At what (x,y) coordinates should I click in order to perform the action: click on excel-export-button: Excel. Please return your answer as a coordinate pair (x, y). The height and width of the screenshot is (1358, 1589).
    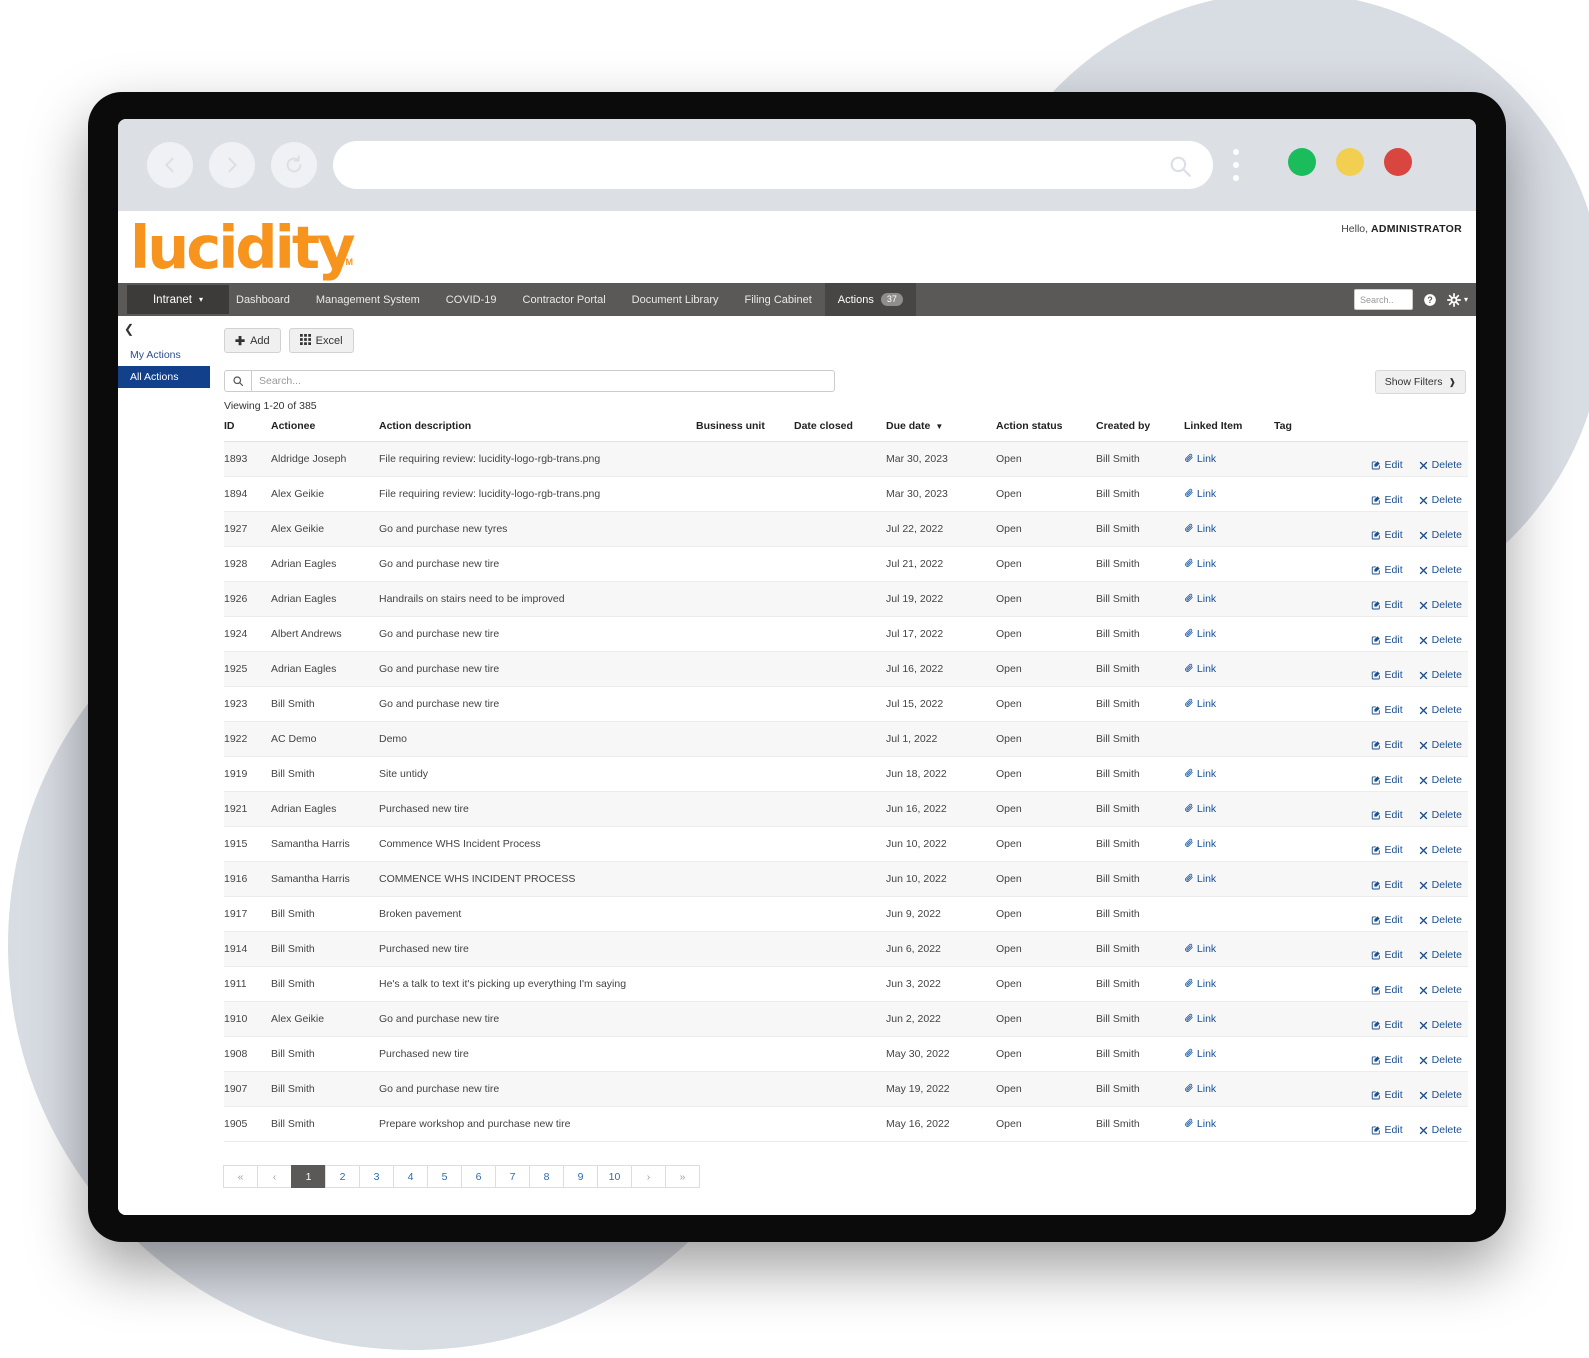
    Looking at the image, I should click on (321, 340).